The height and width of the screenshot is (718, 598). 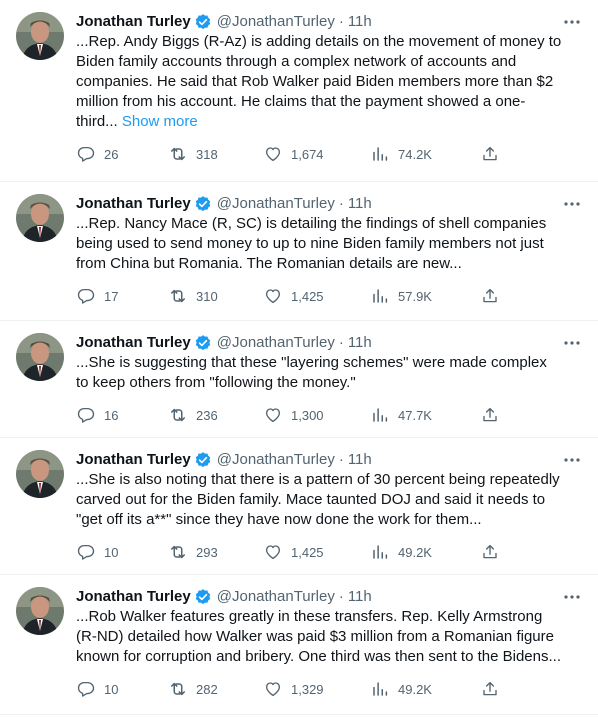 I want to click on like-count: 1,425, so click(x=307, y=552).